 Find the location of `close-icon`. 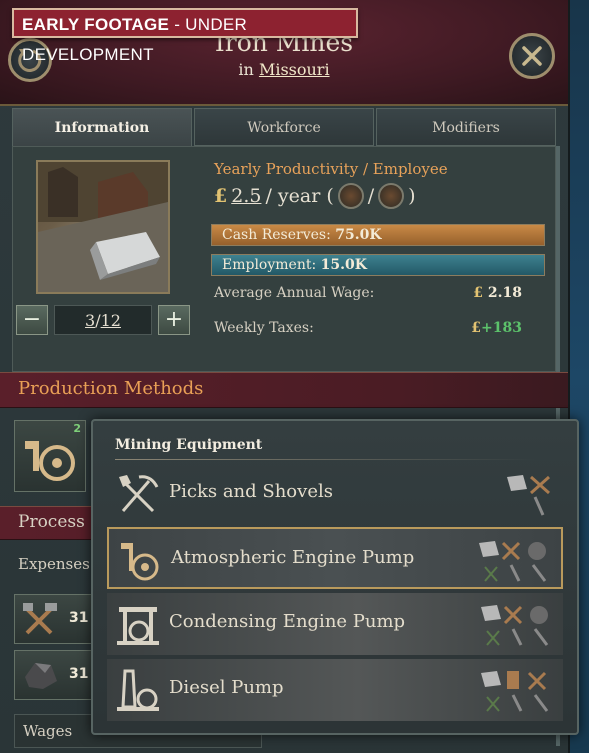

close-icon is located at coordinates (532, 56).